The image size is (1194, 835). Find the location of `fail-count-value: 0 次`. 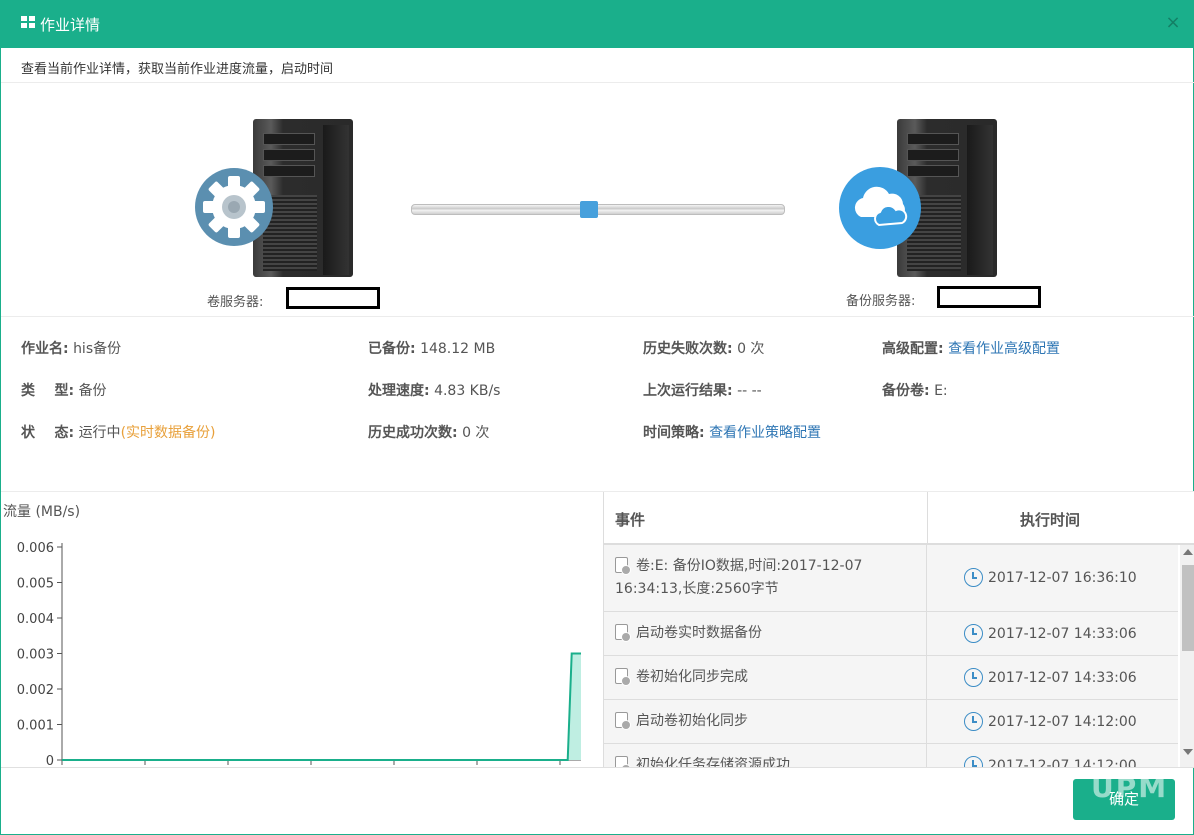

fail-count-value: 0 次 is located at coordinates (751, 349).